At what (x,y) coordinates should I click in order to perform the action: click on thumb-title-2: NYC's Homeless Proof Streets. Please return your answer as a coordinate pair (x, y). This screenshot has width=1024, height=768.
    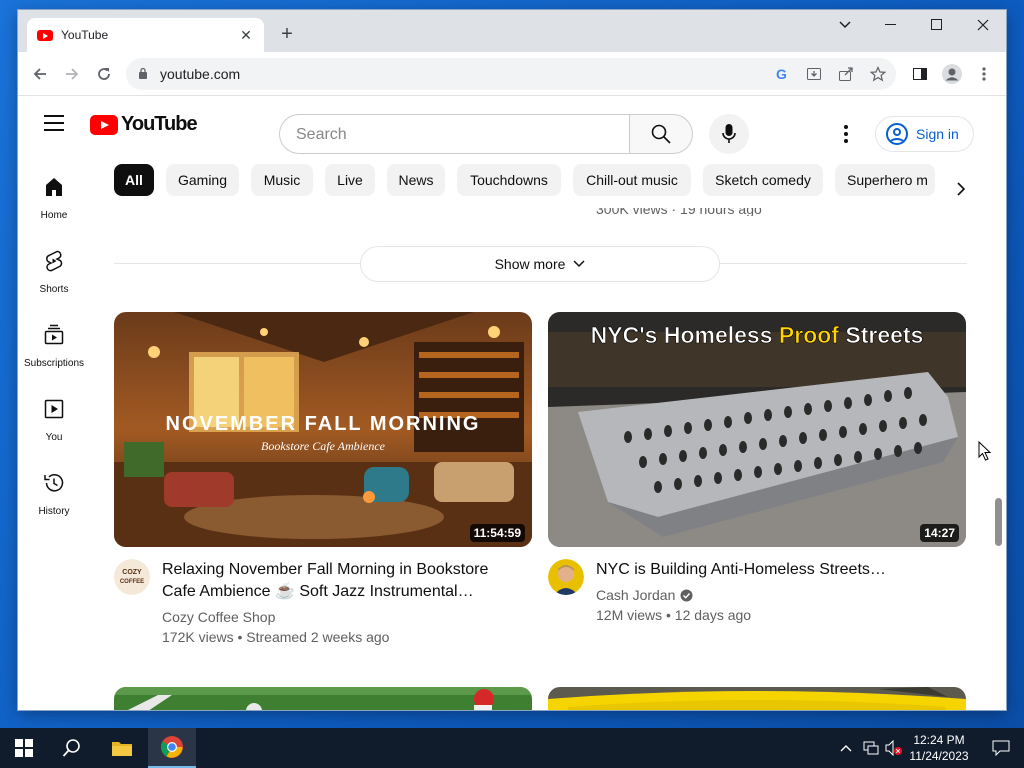
    Looking at the image, I should click on (757, 335).